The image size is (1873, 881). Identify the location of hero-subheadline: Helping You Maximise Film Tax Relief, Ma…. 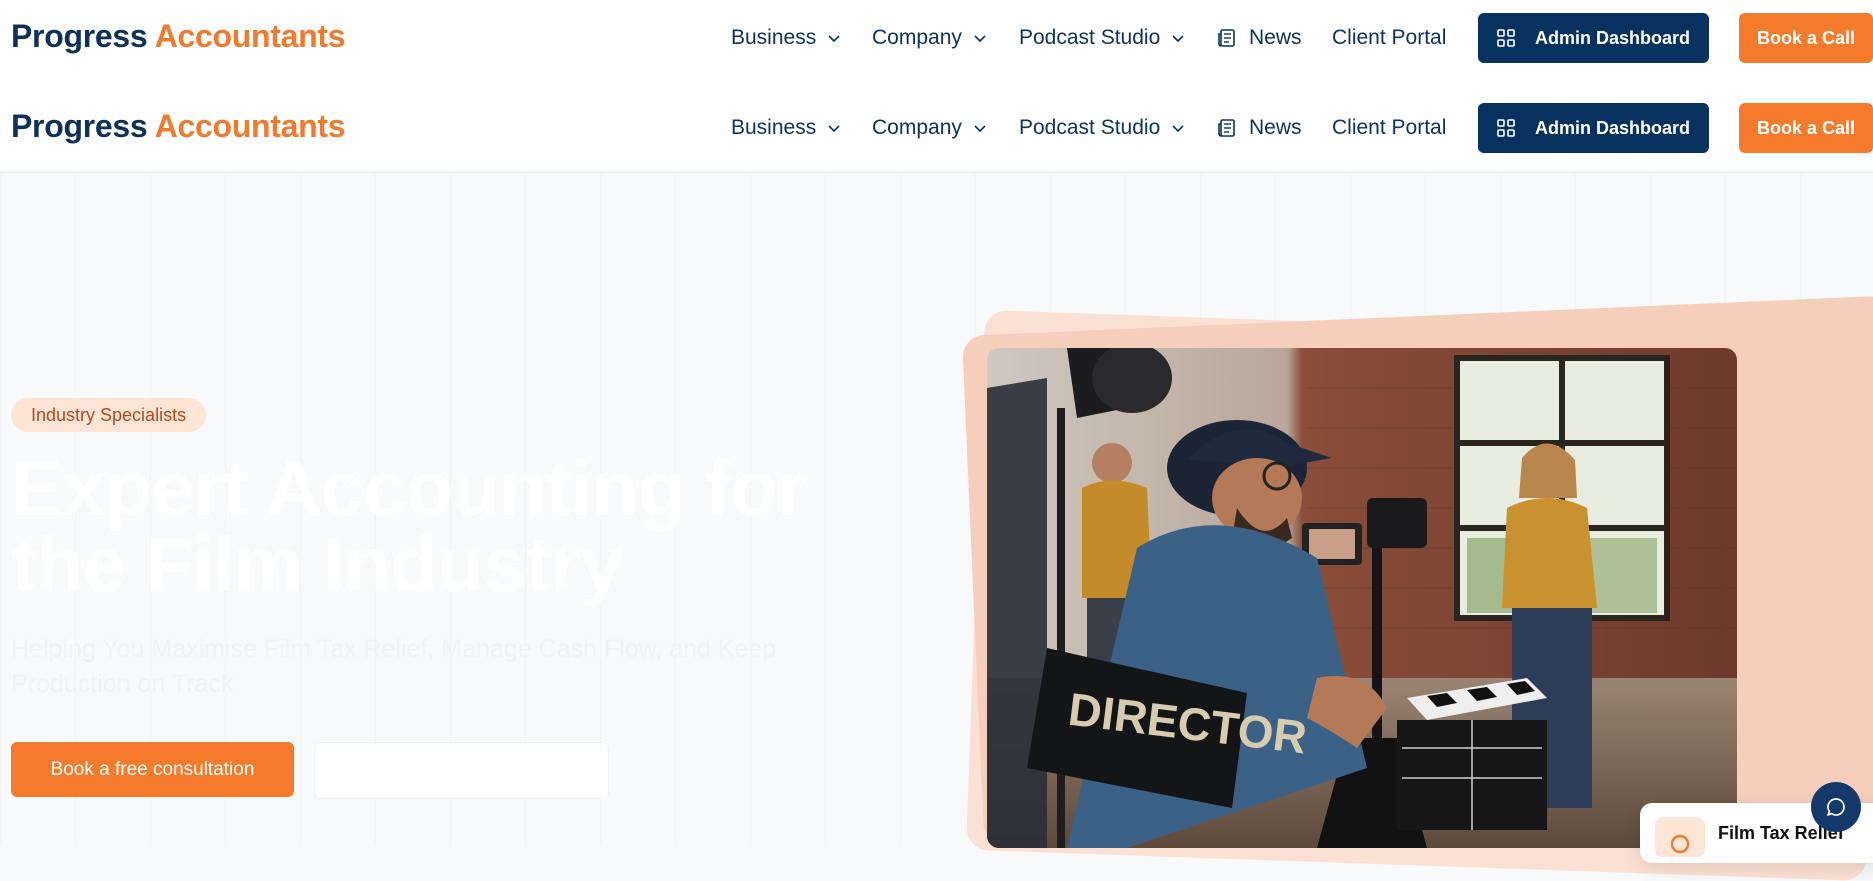
(394, 666).